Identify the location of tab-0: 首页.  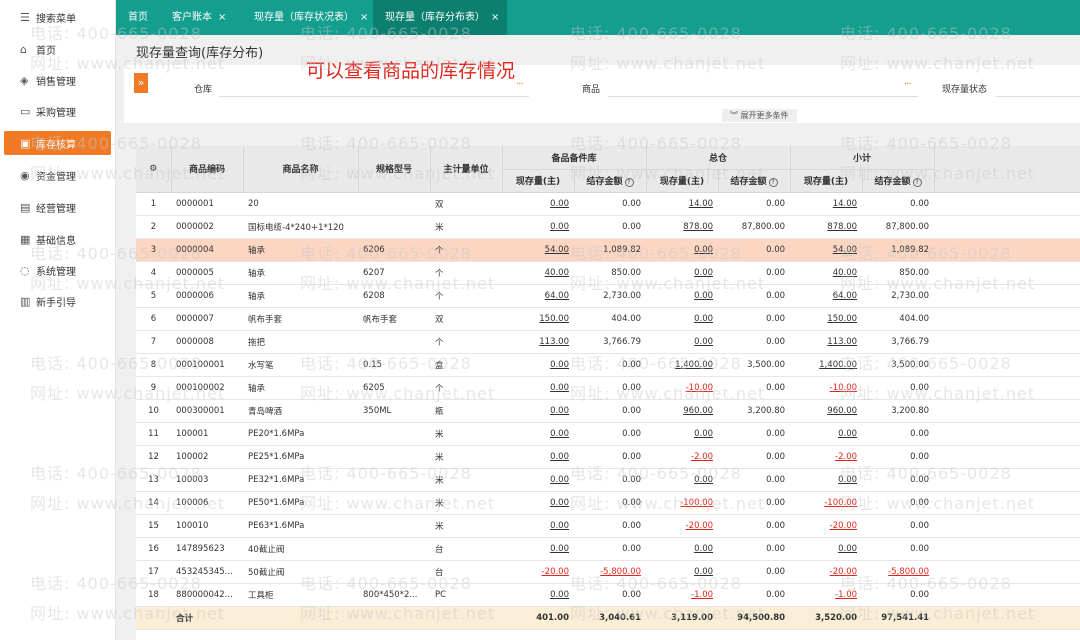
(138, 17).